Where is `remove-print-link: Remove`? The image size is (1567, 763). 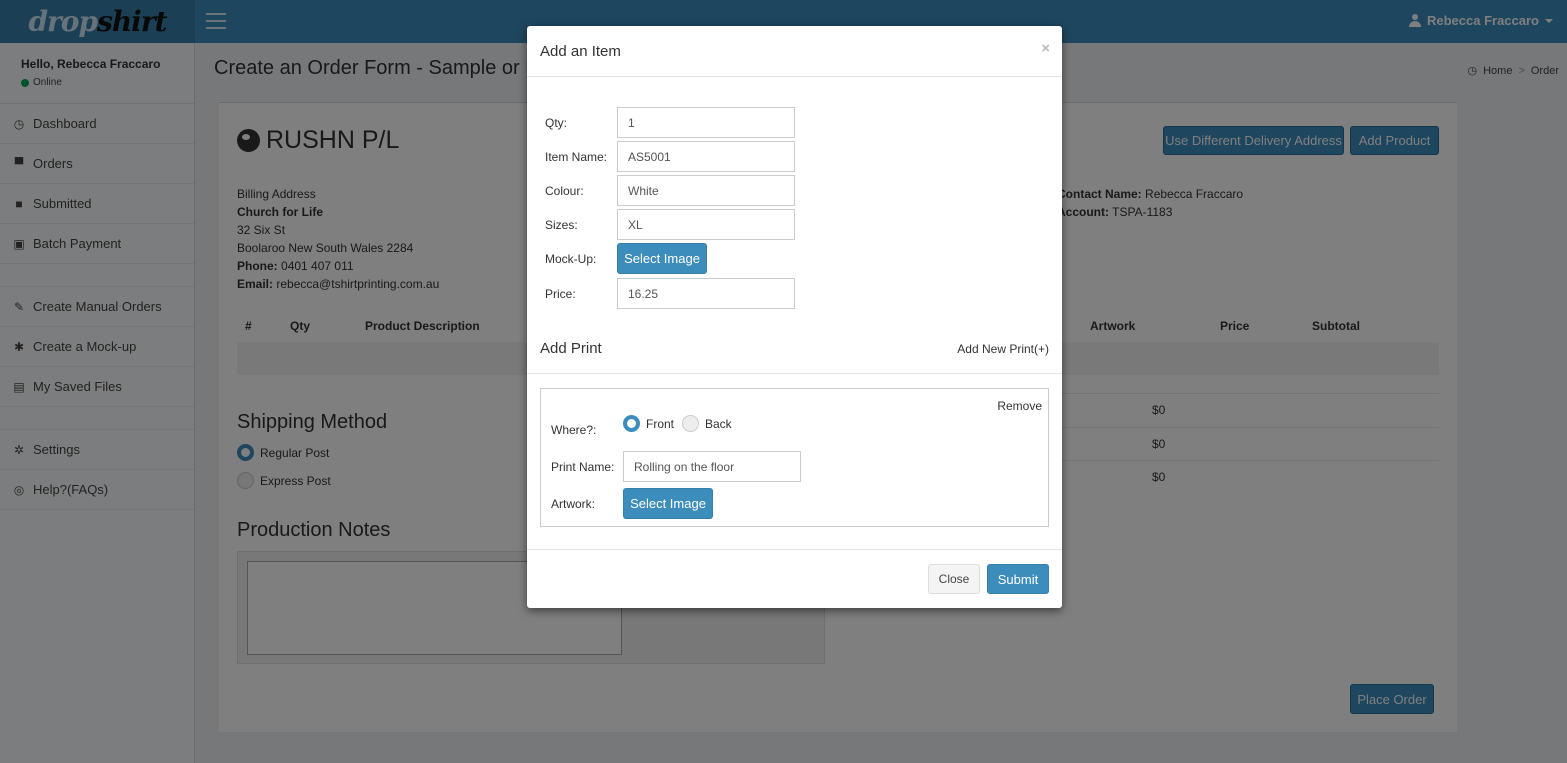 remove-print-link: Remove is located at coordinates (1019, 406).